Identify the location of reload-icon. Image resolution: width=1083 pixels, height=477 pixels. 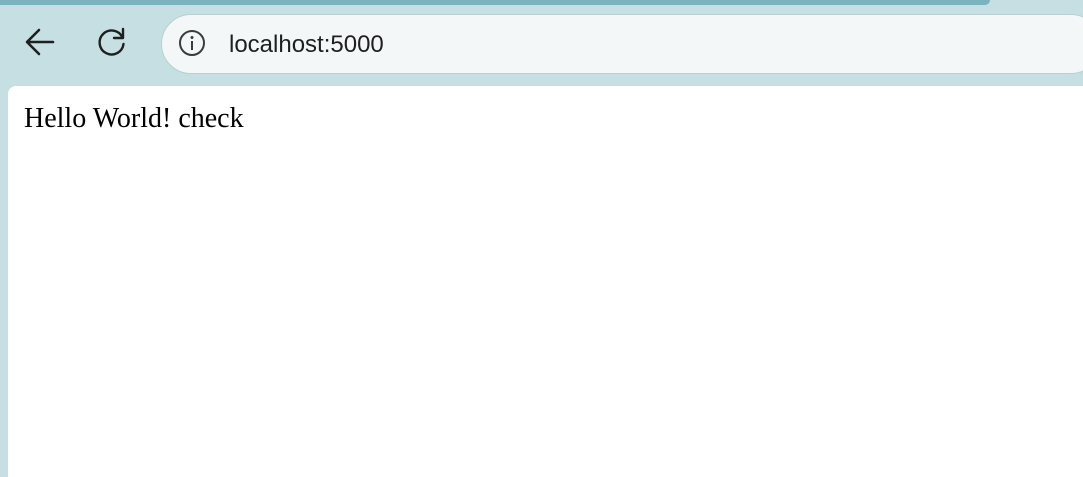
(112, 44).